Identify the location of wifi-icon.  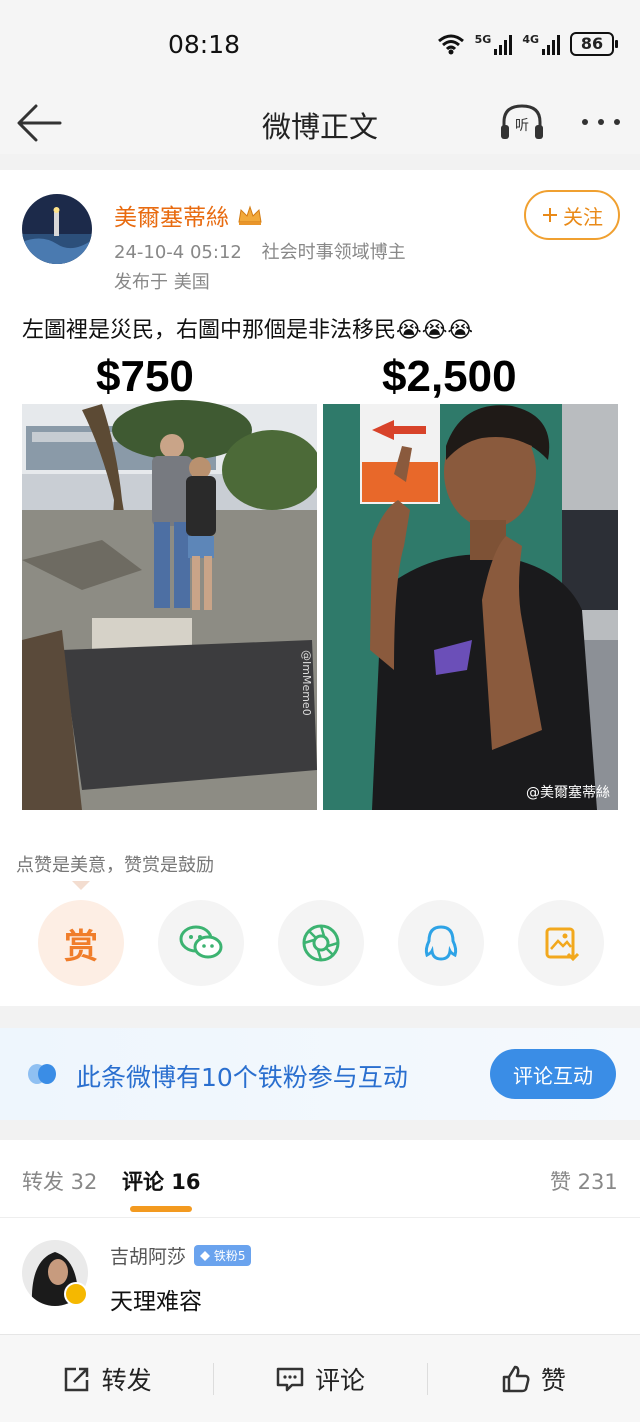
(450, 44).